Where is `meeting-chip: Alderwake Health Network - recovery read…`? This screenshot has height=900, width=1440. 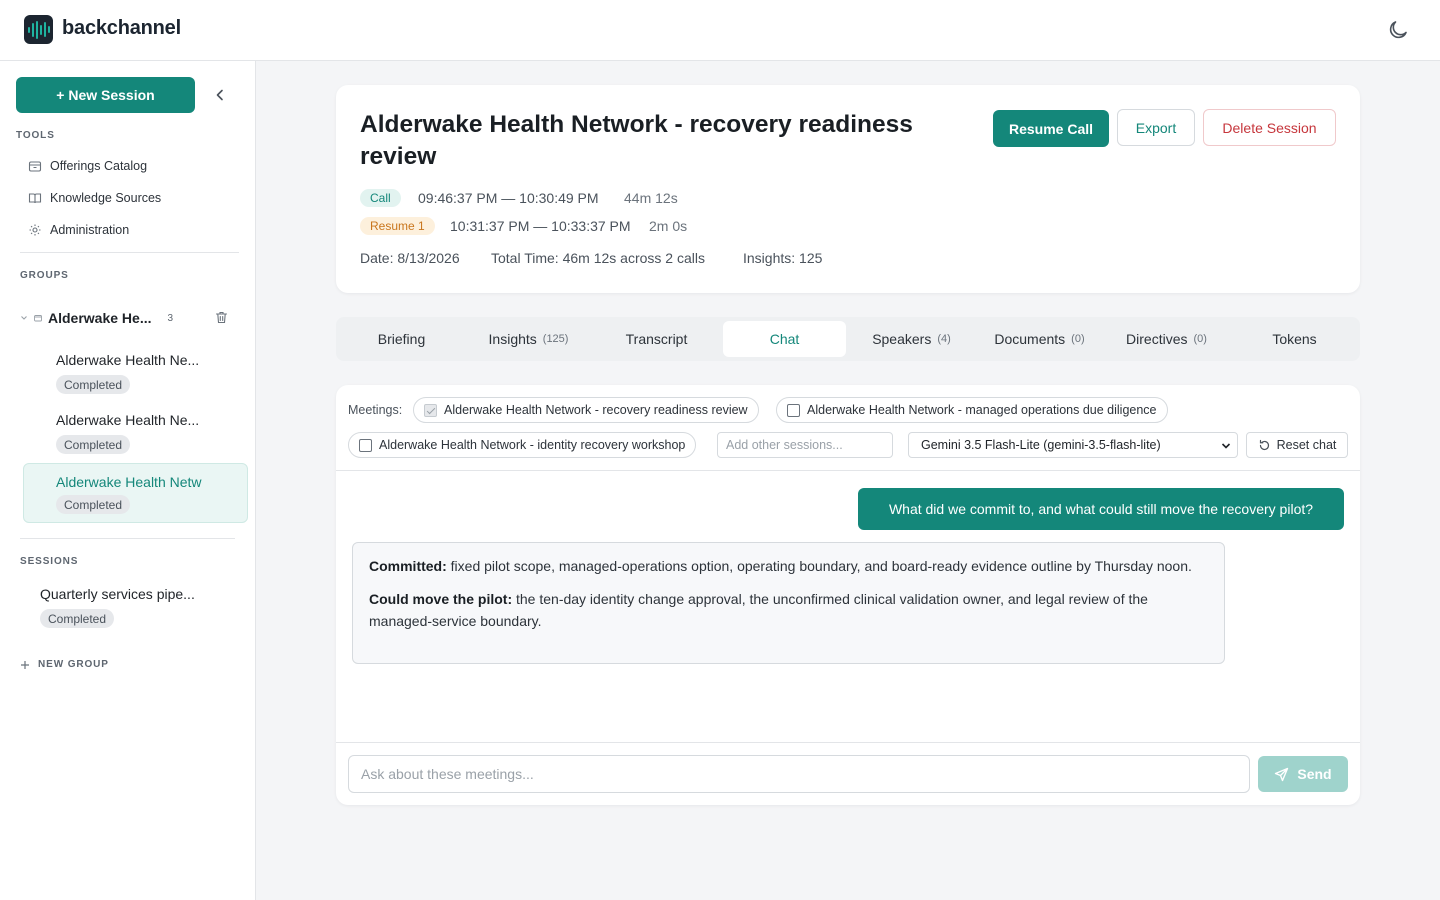
meeting-chip: Alderwake Health Network - recovery read… is located at coordinates (586, 410).